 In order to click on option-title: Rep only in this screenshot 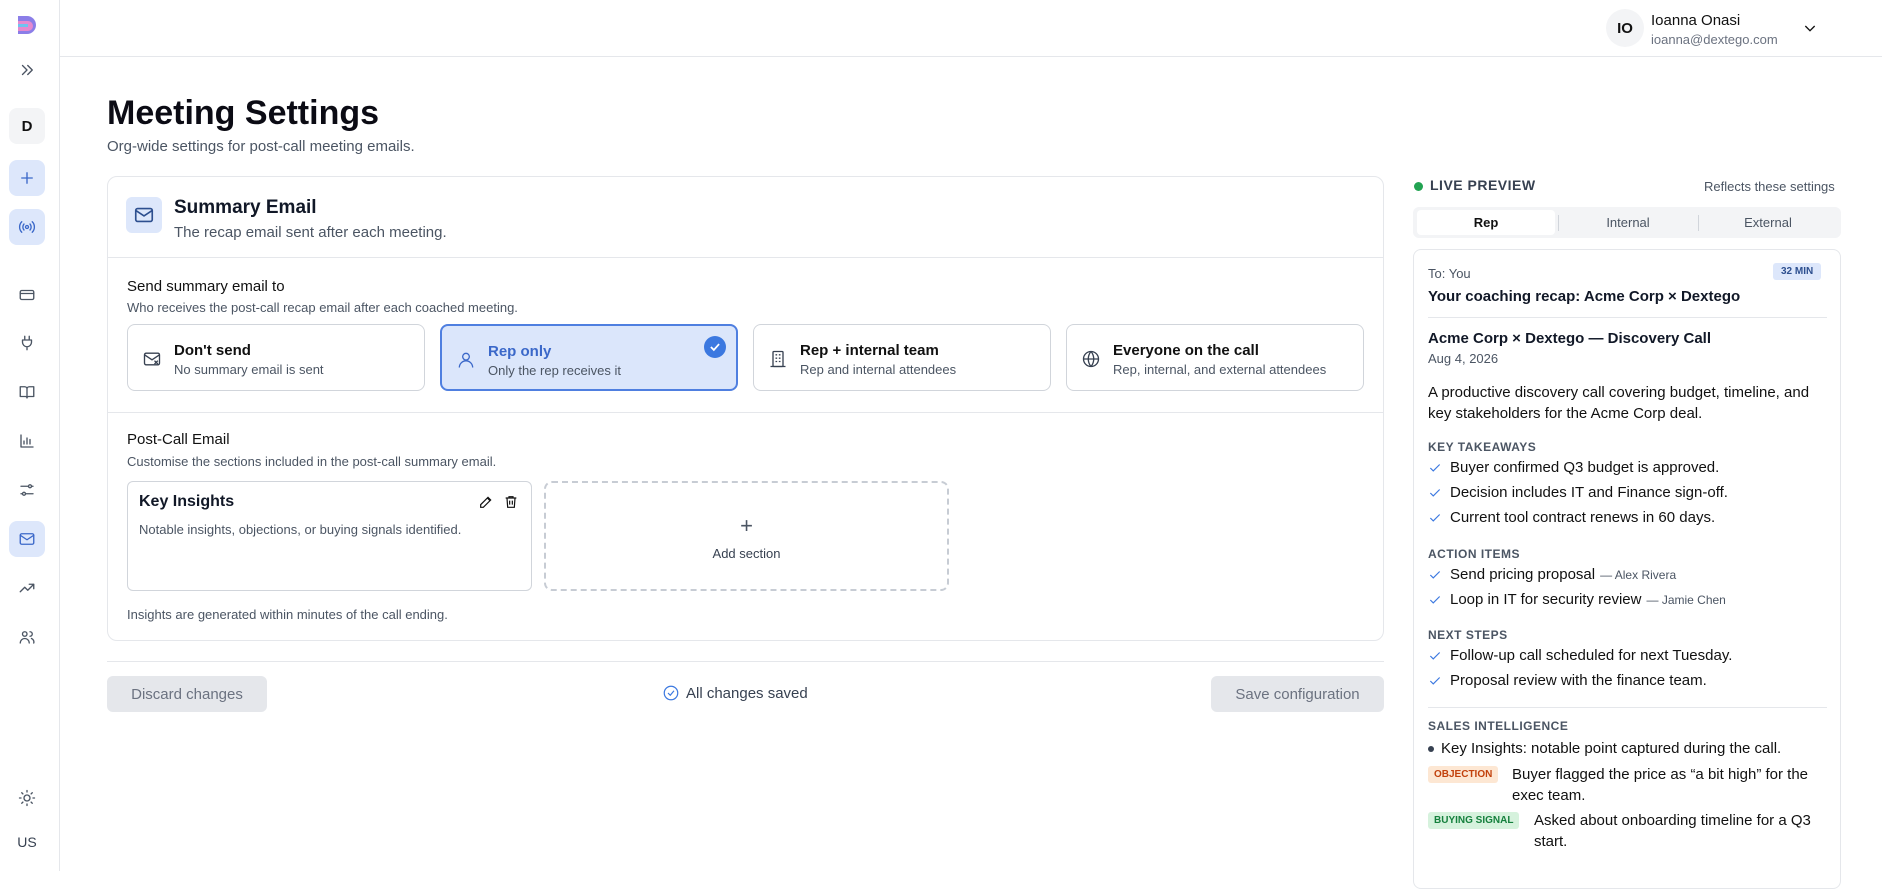, I will do `click(520, 351)`.